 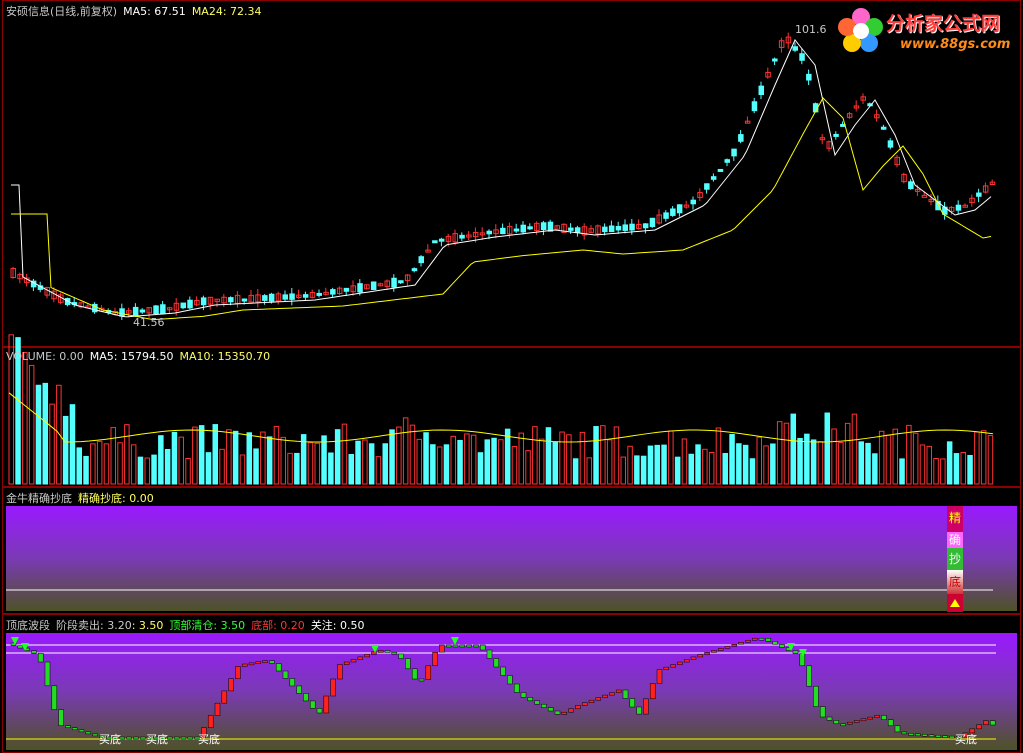 What do you see at coordinates (110, 739) in the screenshot?
I see `buy-tag-1: 买底` at bounding box center [110, 739].